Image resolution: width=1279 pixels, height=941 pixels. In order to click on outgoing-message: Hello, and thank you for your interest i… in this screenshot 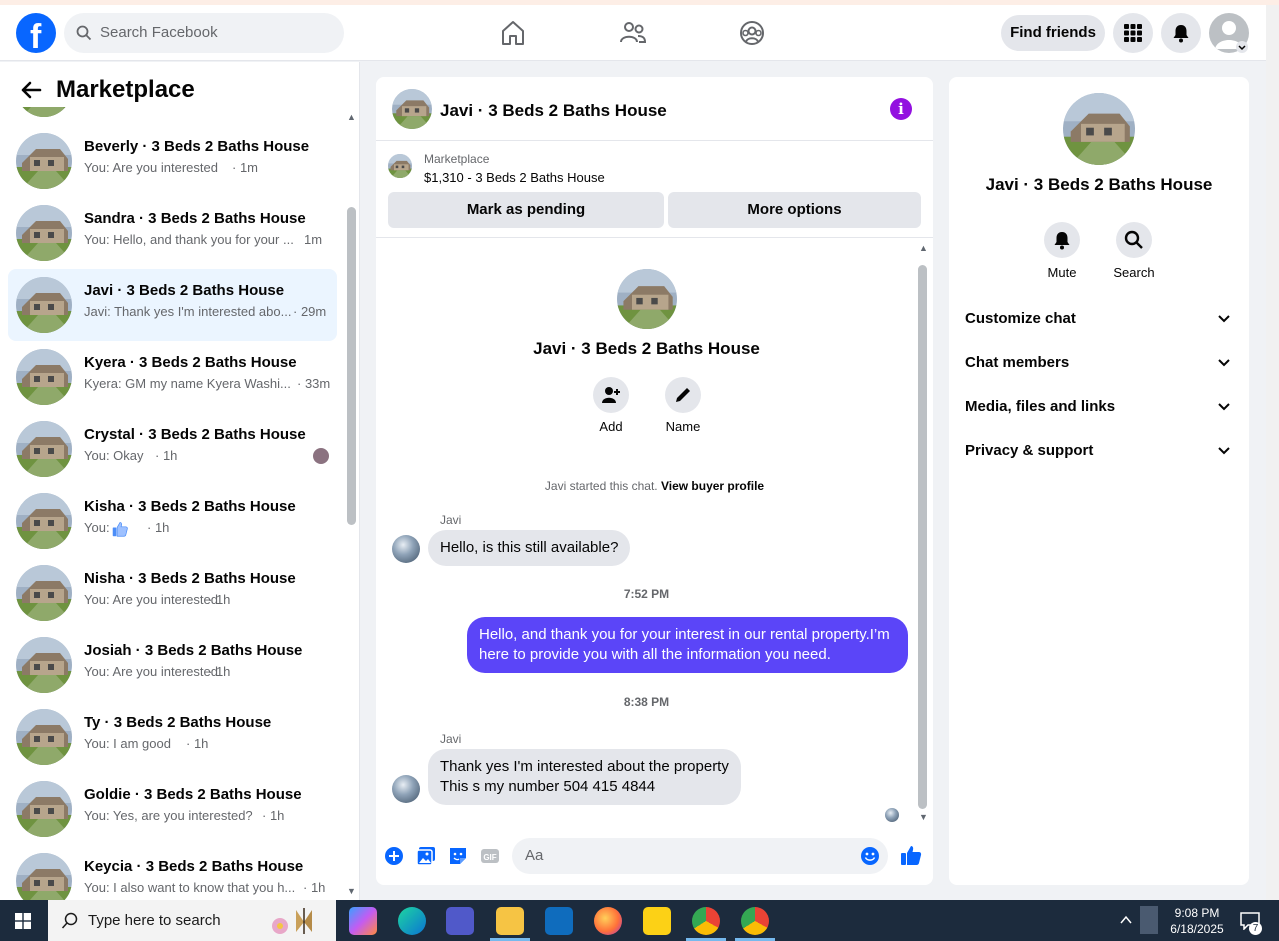, I will do `click(687, 645)`.